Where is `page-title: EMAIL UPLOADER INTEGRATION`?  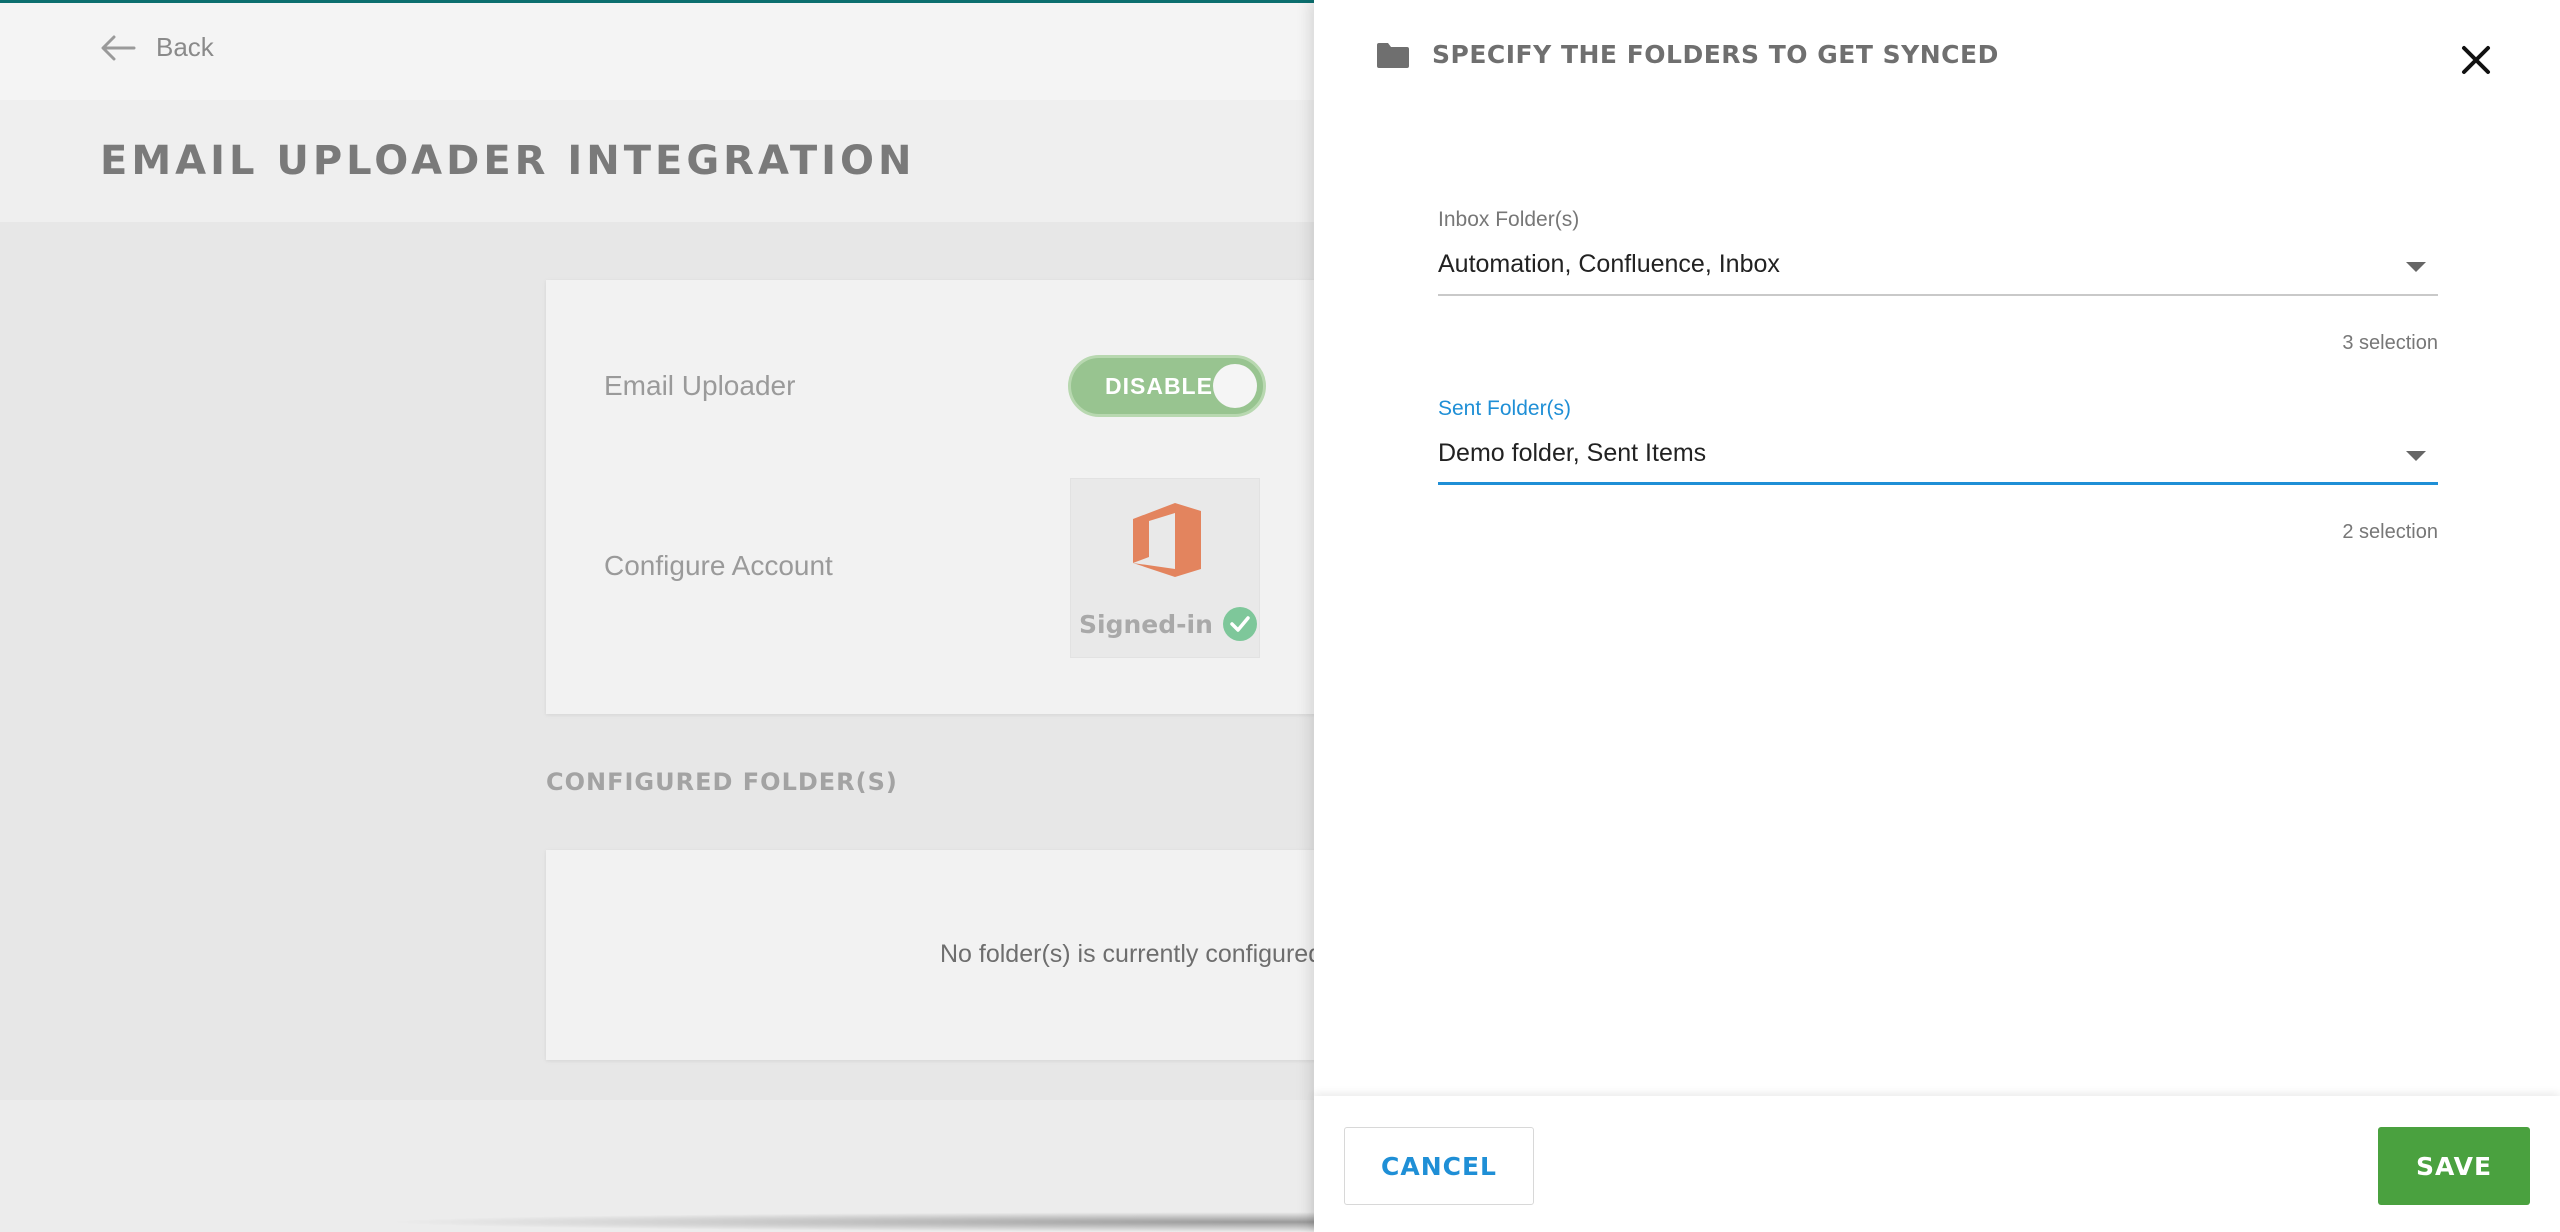
page-title: EMAIL UPLOADER INTEGRATION is located at coordinates (508, 161).